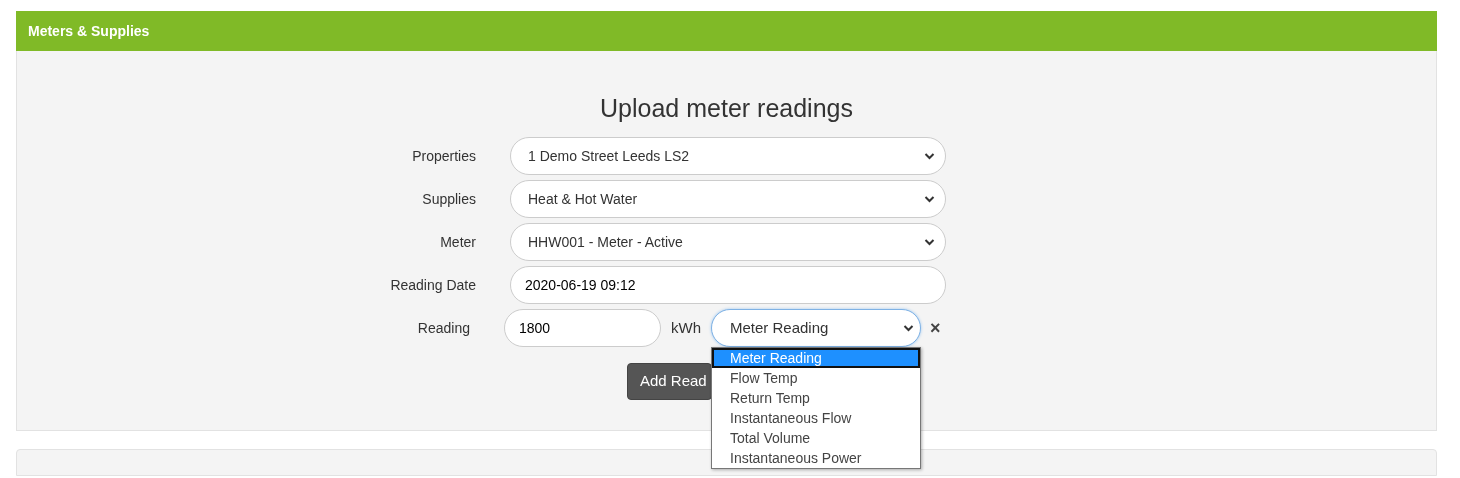 Image resolution: width=1460 pixels, height=478 pixels. I want to click on select-field: HHW001 - Meter - Active, so click(728, 242).